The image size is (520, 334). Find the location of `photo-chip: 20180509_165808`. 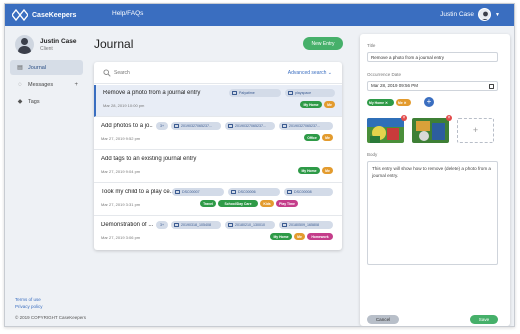

photo-chip: 20180509_165808 is located at coordinates (306, 225).